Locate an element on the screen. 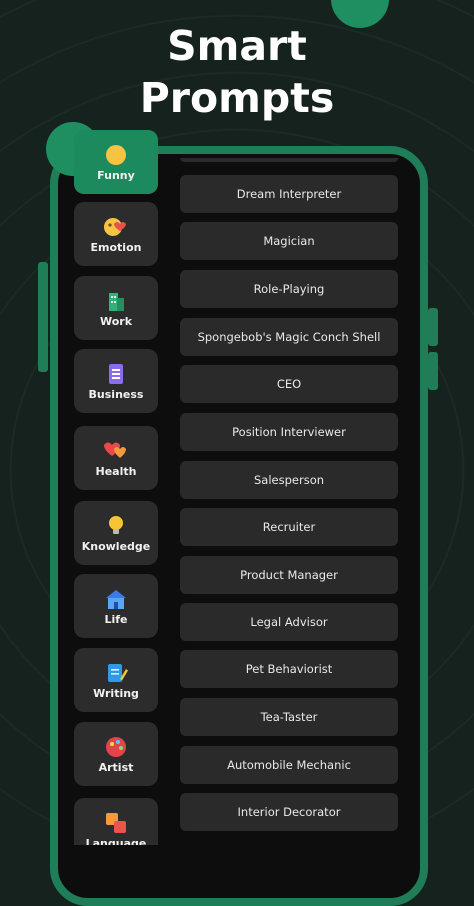  category-health: Health is located at coordinates (116, 458).